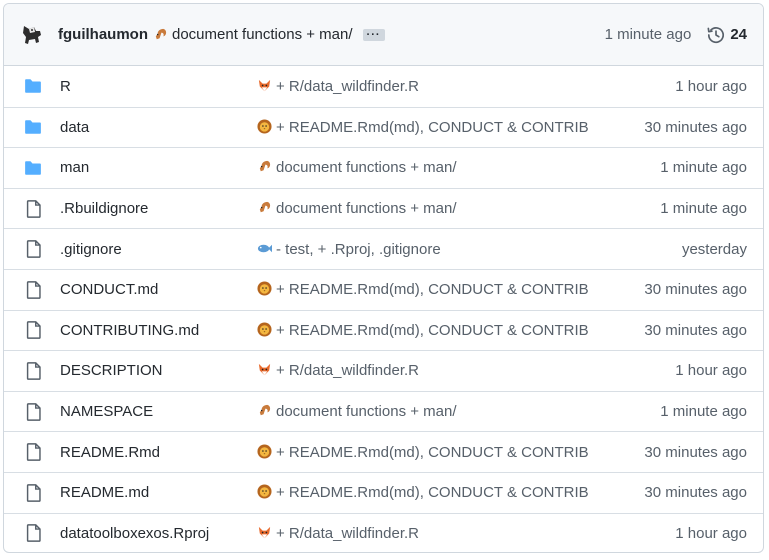  Describe the element at coordinates (158, 411) in the screenshot. I see `file-name-link: NAMESPACE` at that location.